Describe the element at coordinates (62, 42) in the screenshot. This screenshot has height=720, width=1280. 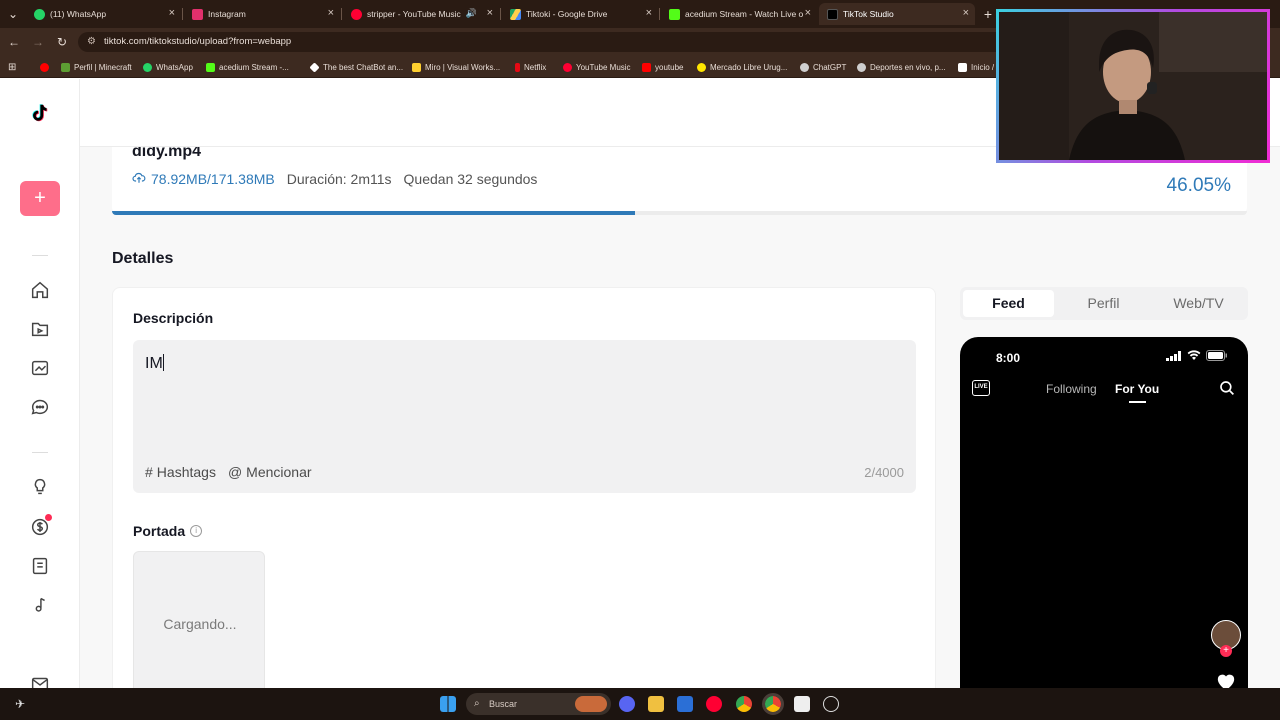
I see `reload-icon: ↻` at that location.